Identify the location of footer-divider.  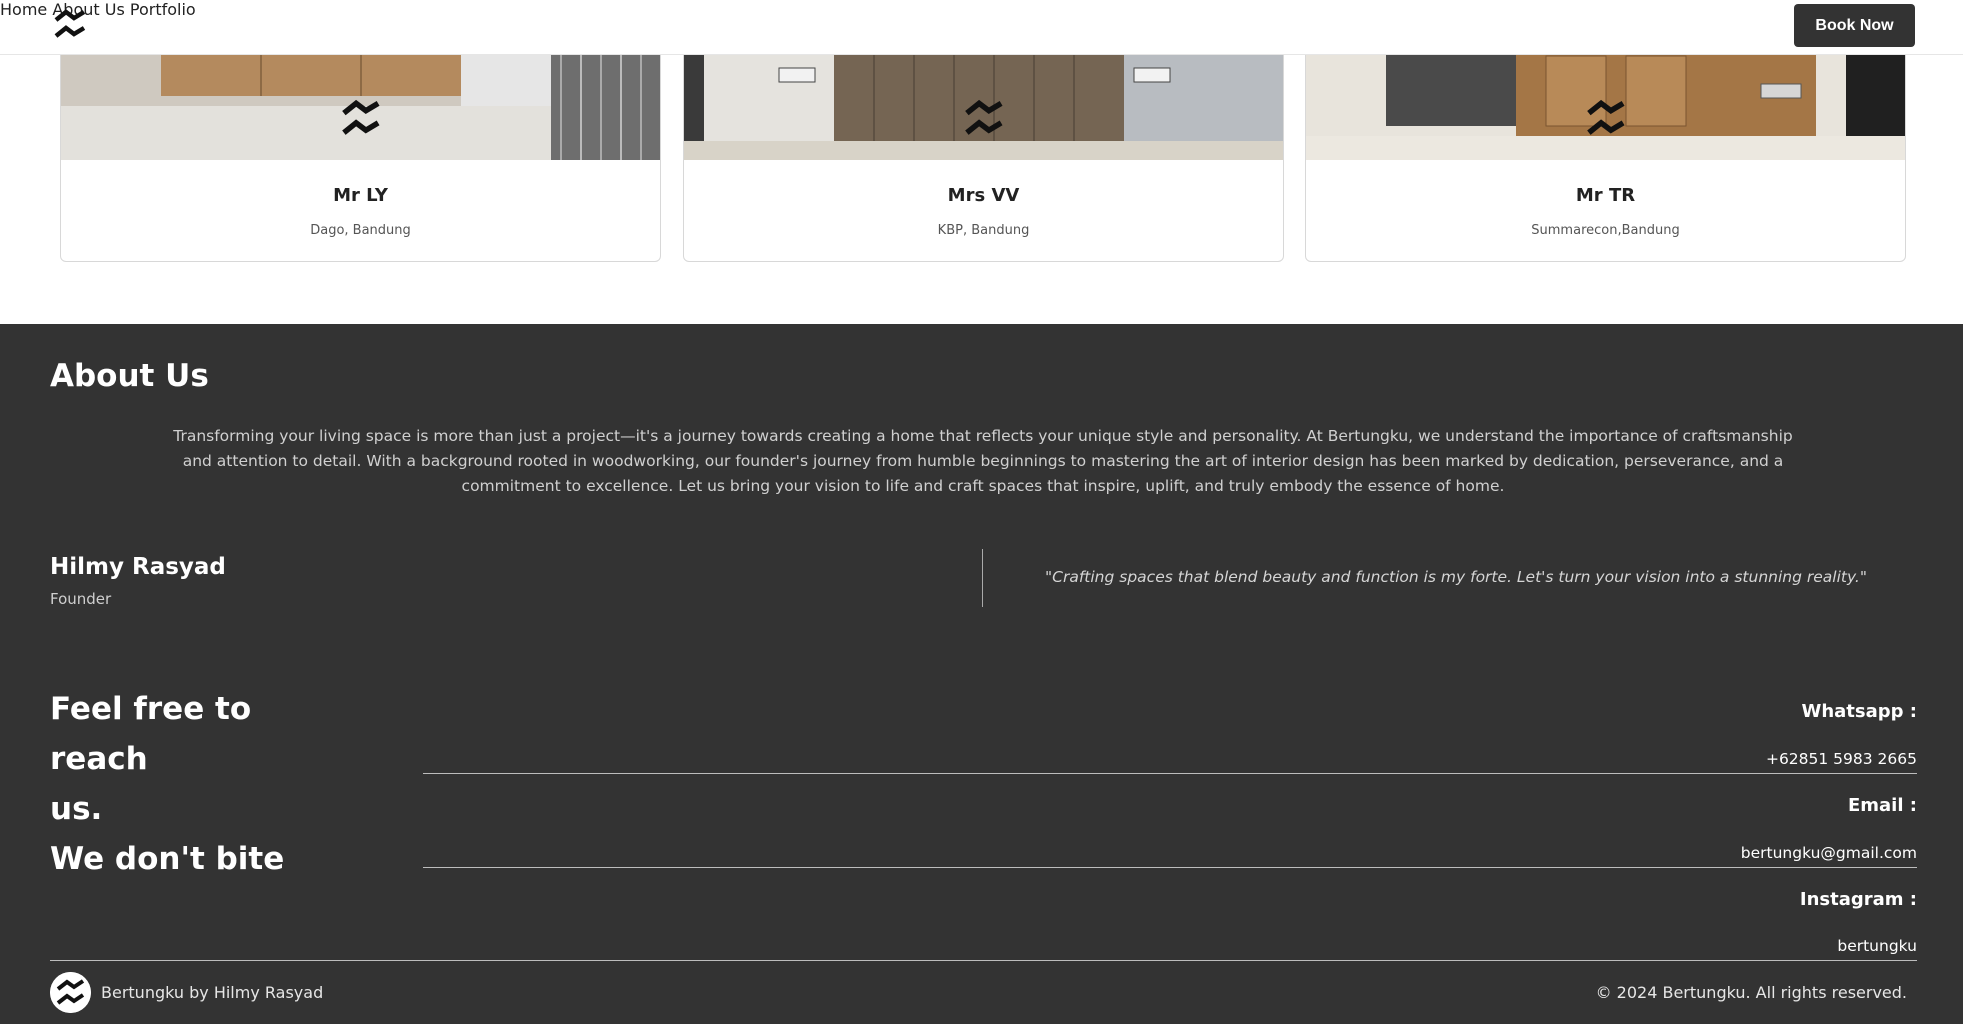
(983, 960).